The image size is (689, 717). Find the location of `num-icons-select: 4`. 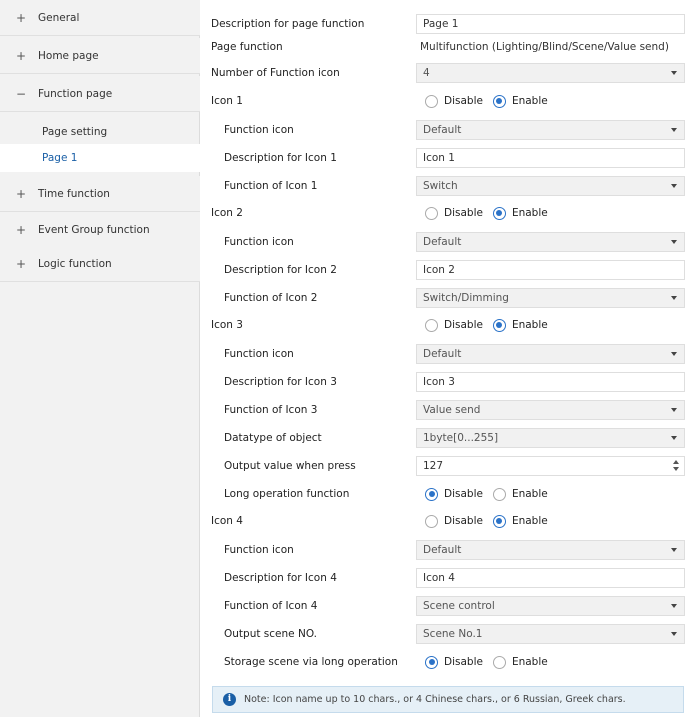

num-icons-select: 4 is located at coordinates (550, 73).